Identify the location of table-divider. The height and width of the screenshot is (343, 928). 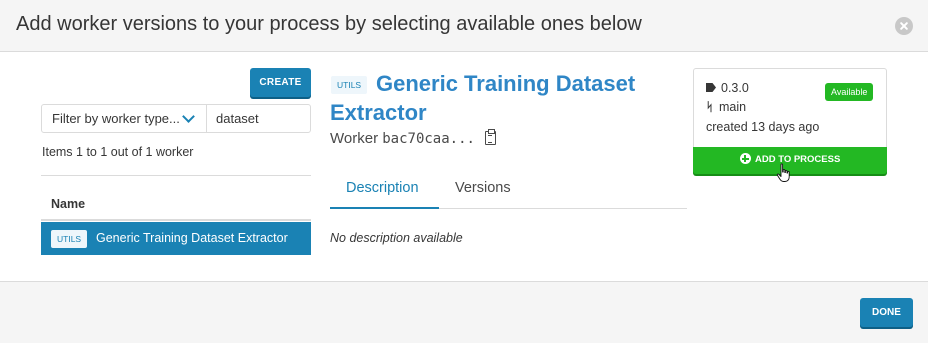
(176, 175).